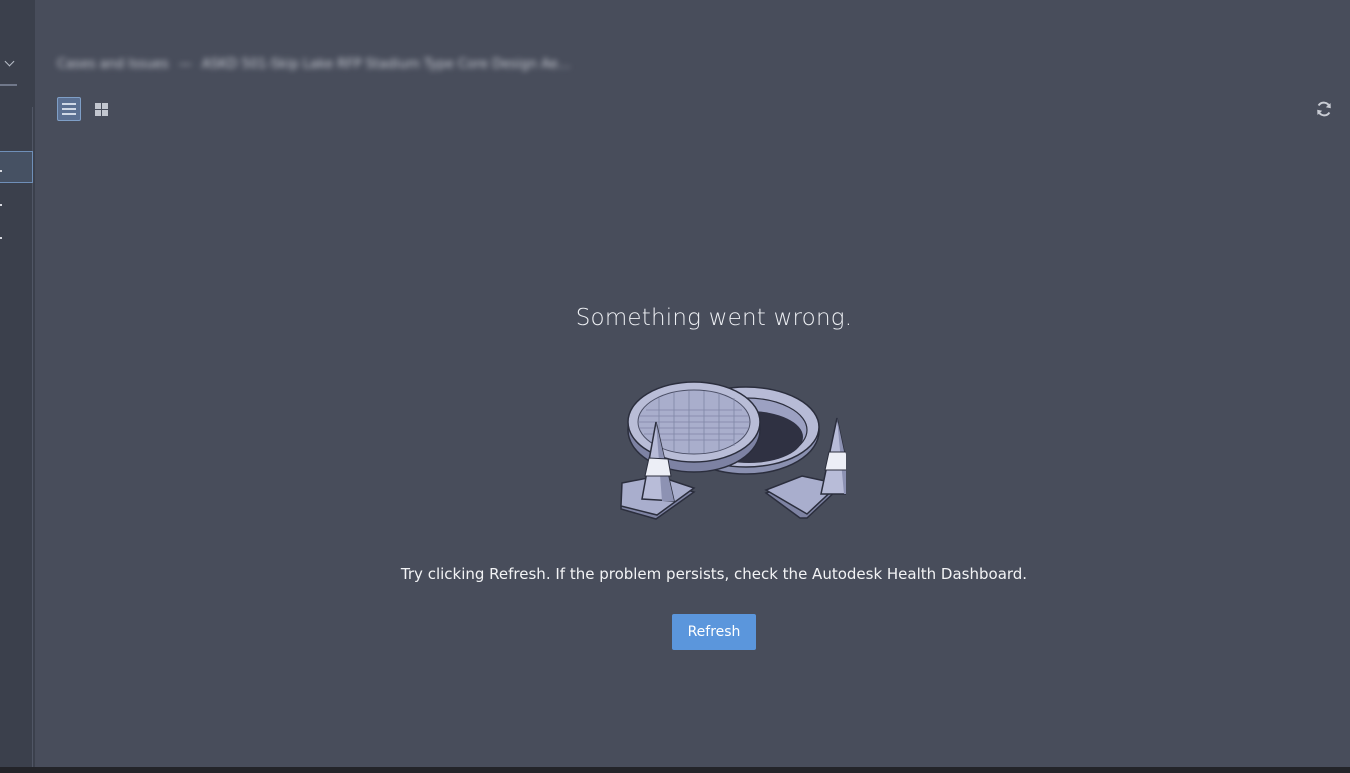  What do you see at coordinates (733, 450) in the screenshot?
I see `manhole-with-traffic-cones-illustration` at bounding box center [733, 450].